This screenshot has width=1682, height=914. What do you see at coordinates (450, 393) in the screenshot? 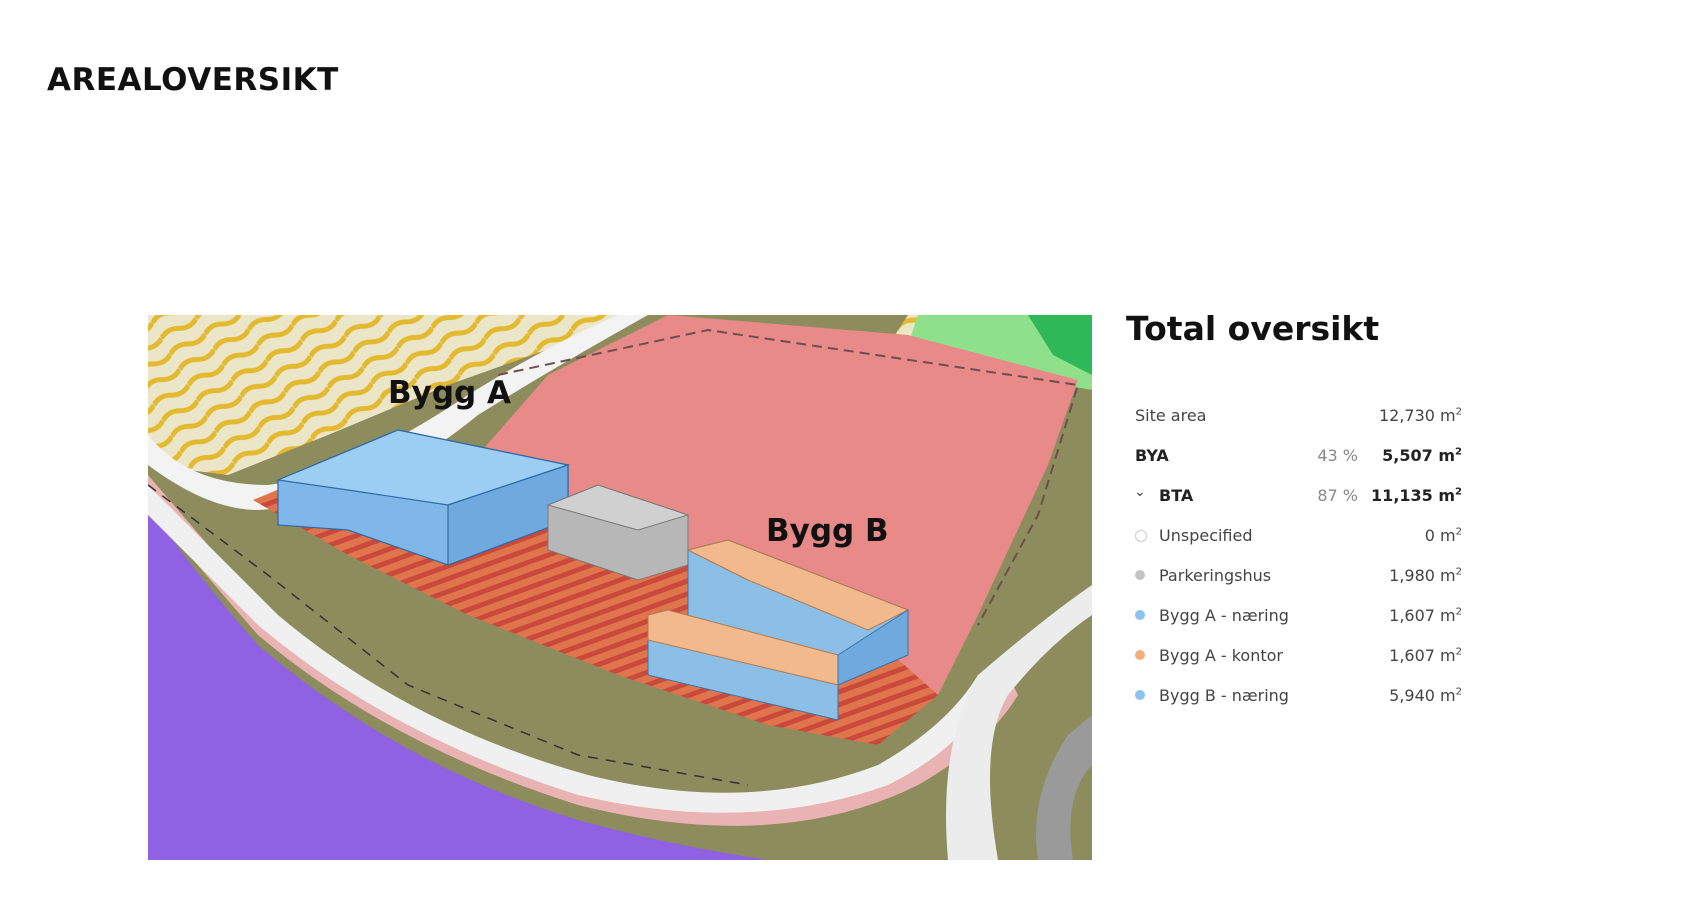
I see `bygg-a-label: Bygg A` at bounding box center [450, 393].